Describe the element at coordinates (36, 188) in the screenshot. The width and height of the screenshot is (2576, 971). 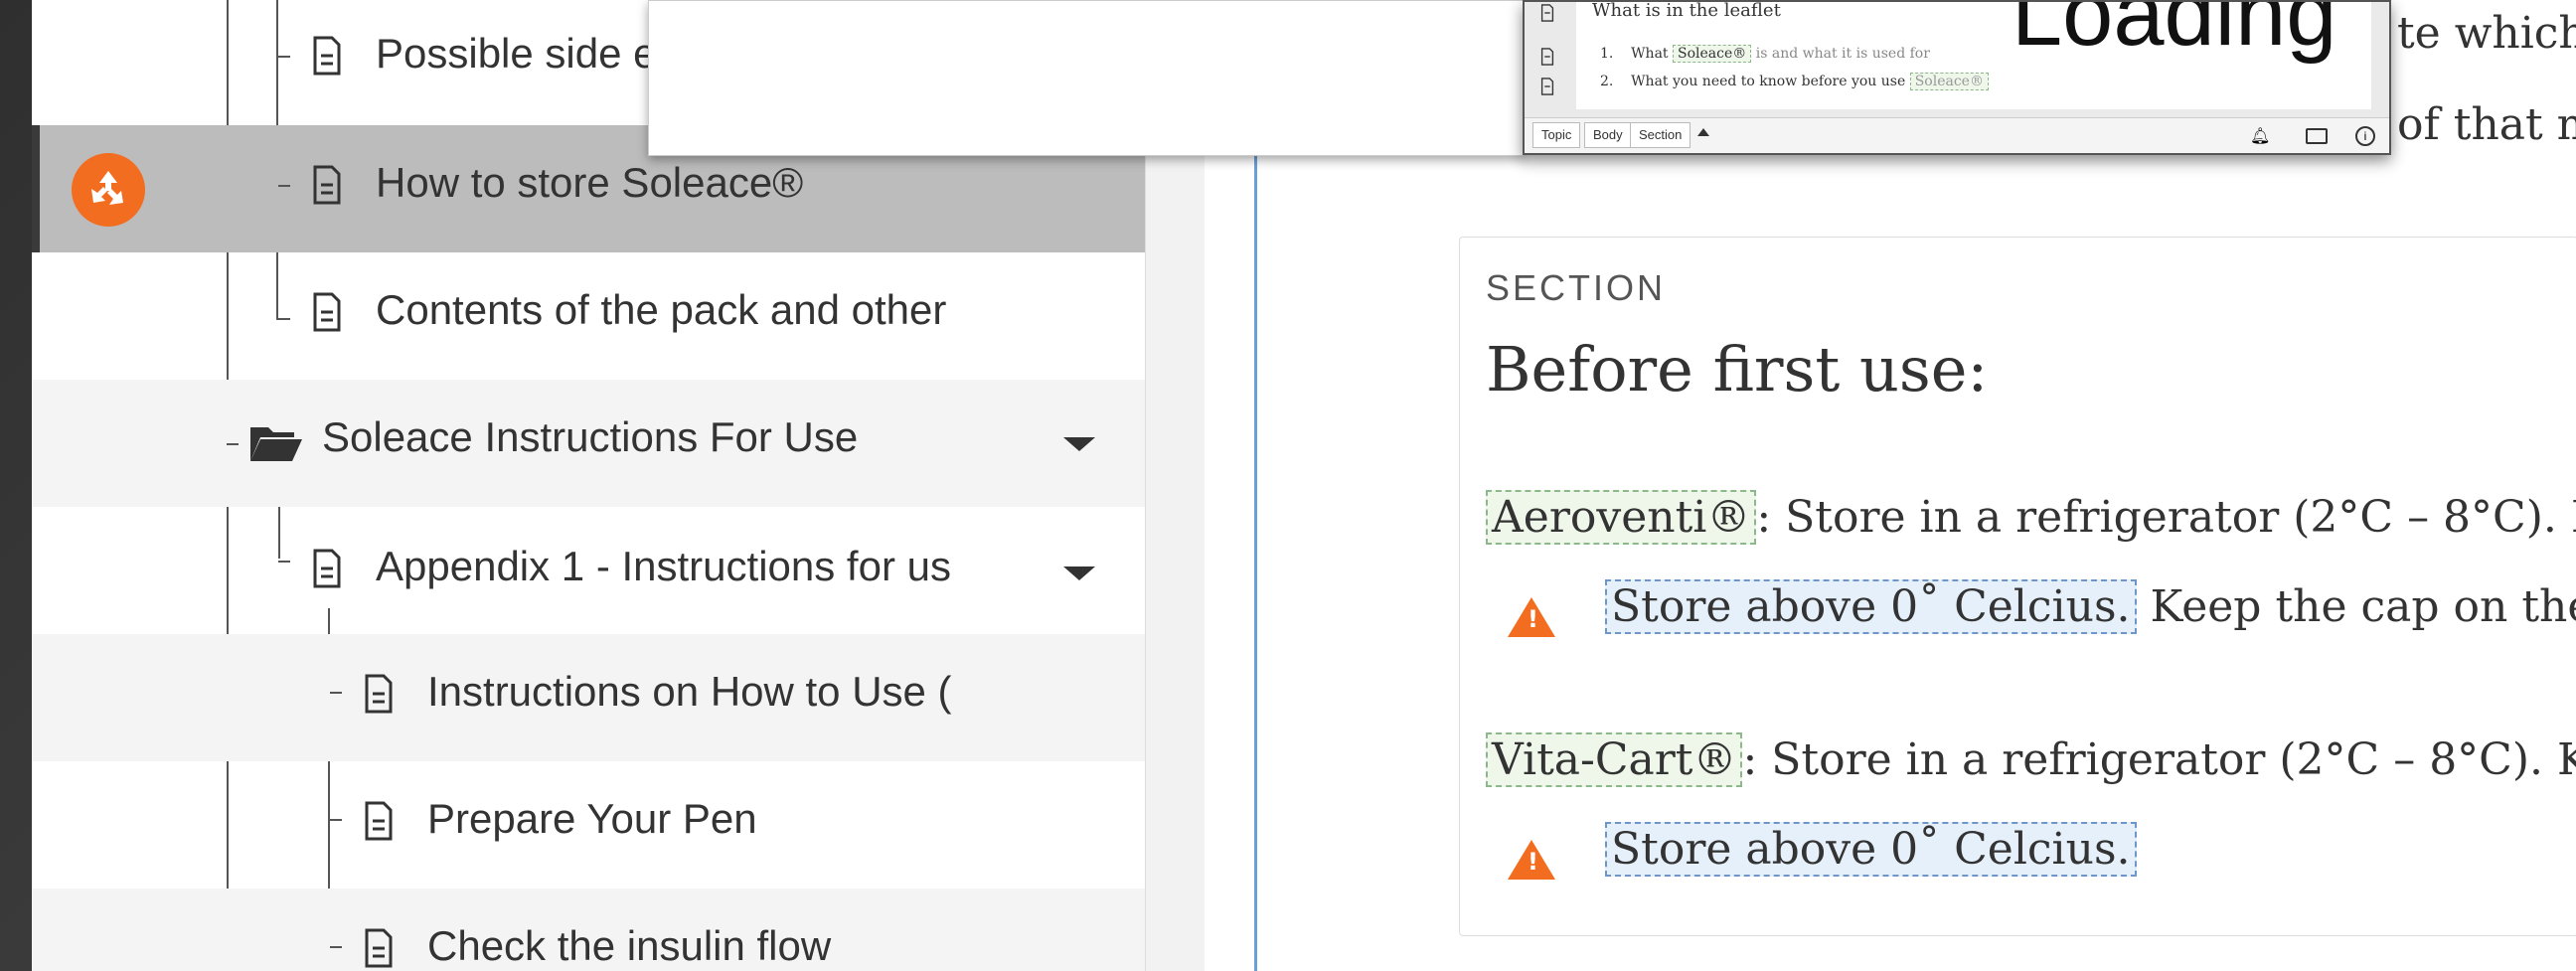
I see `selection-indicator` at that location.